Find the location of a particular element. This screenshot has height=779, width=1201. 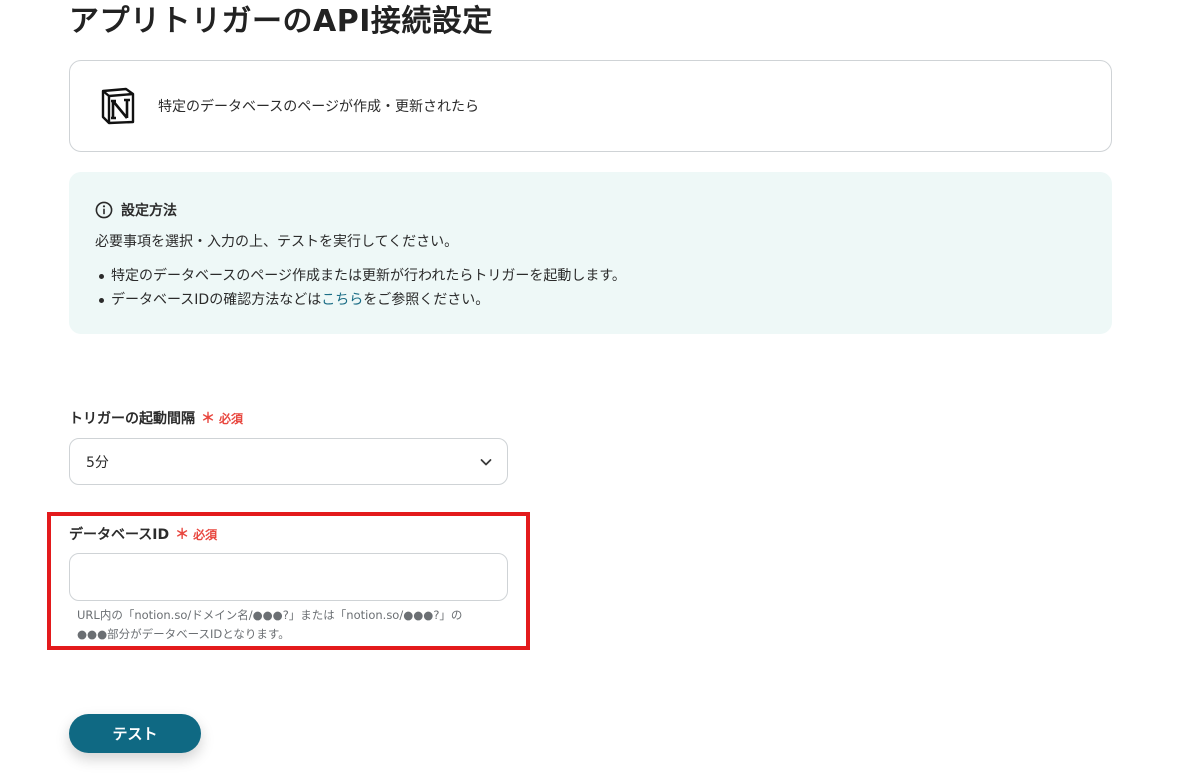

interval-label-text: トリガーの起動間隔 is located at coordinates (132, 419).